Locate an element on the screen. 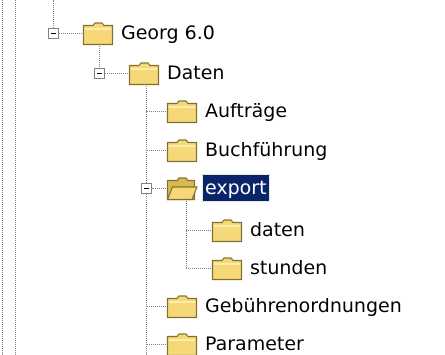 This screenshot has width=445, height=355. tree-line-export-h is located at coordinates (159, 188).